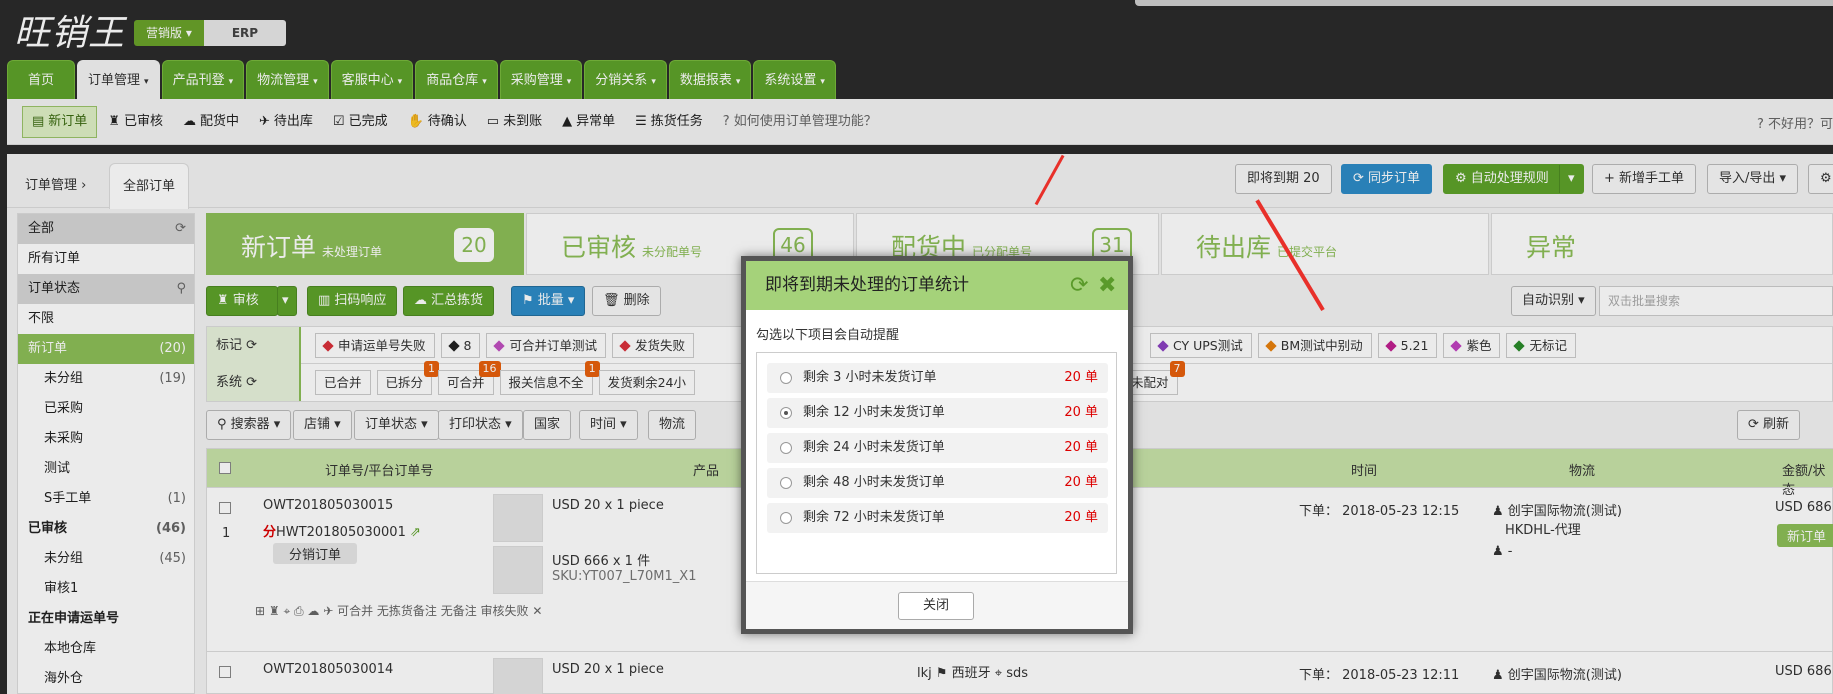 The image size is (1833, 694). Describe the element at coordinates (828, 335) in the screenshot. I see `modal-subtitle: 勾选以下项目会自动提醒` at that location.